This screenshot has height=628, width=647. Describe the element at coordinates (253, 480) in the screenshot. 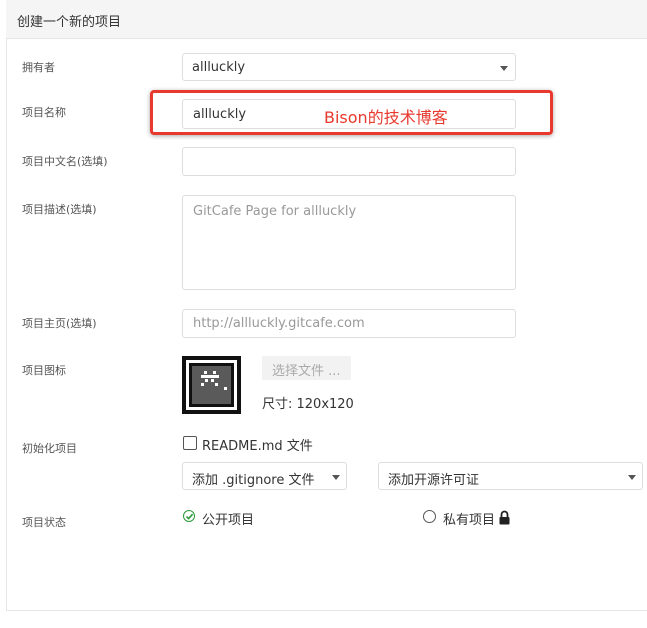

I see `gitignore-select-value: 添加 .gitignore 文件` at that location.